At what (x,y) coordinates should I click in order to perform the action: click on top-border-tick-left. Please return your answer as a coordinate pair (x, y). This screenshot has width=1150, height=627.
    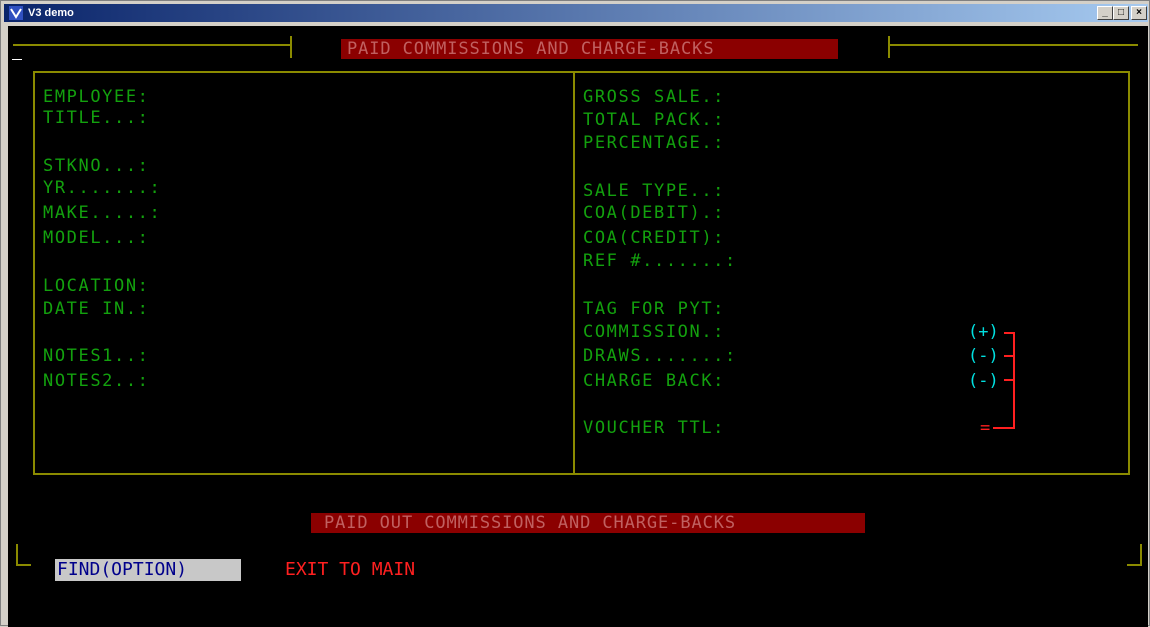
    Looking at the image, I should click on (291, 47).